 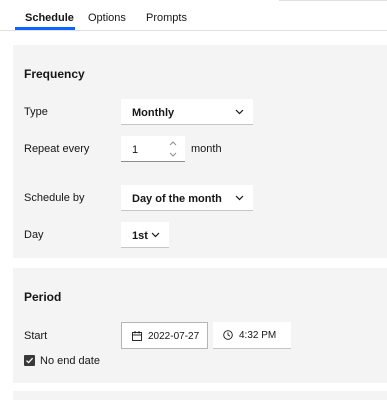 What do you see at coordinates (187, 112) in the screenshot?
I see `type-select: Monthly` at bounding box center [187, 112].